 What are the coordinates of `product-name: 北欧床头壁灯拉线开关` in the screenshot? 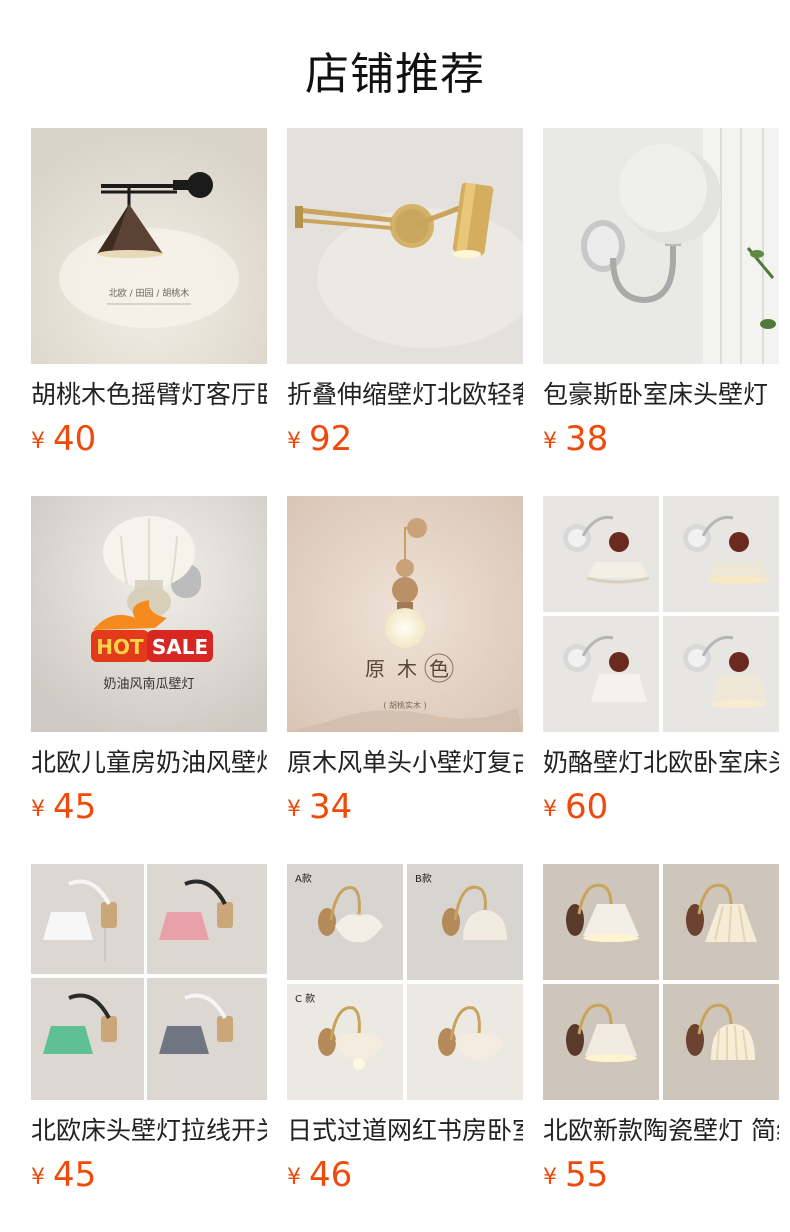 It's located at (149, 1131).